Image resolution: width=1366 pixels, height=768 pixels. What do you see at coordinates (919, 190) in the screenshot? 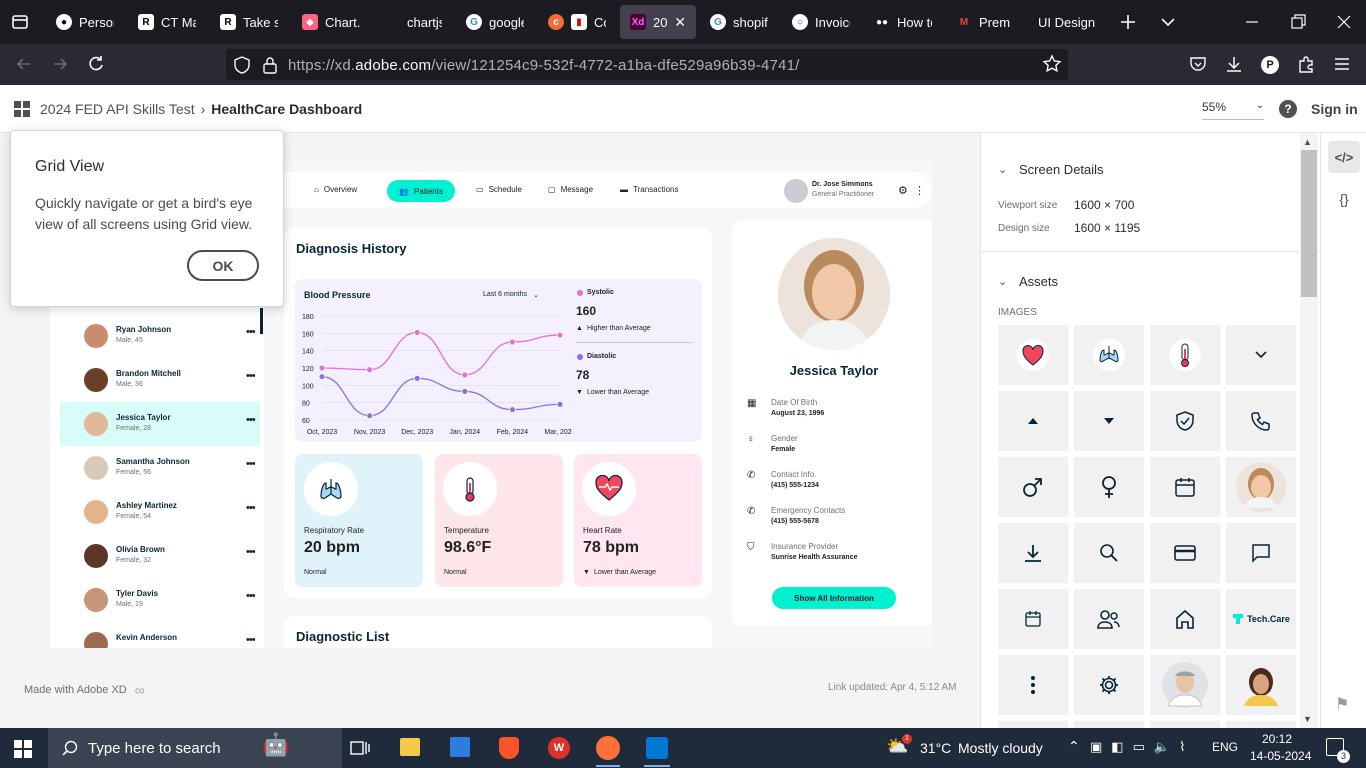
I see `more-vertical-icon: ⋮` at bounding box center [919, 190].